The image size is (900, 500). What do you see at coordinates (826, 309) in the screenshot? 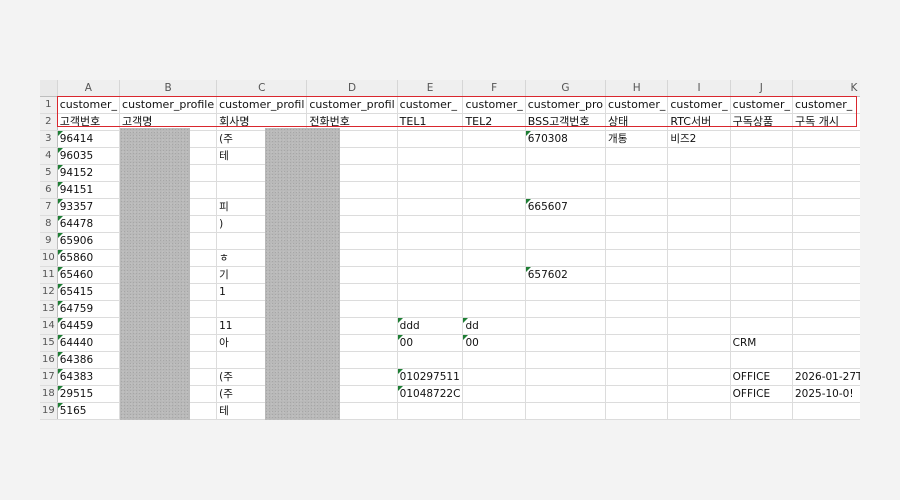
I see `cell-k13` at bounding box center [826, 309].